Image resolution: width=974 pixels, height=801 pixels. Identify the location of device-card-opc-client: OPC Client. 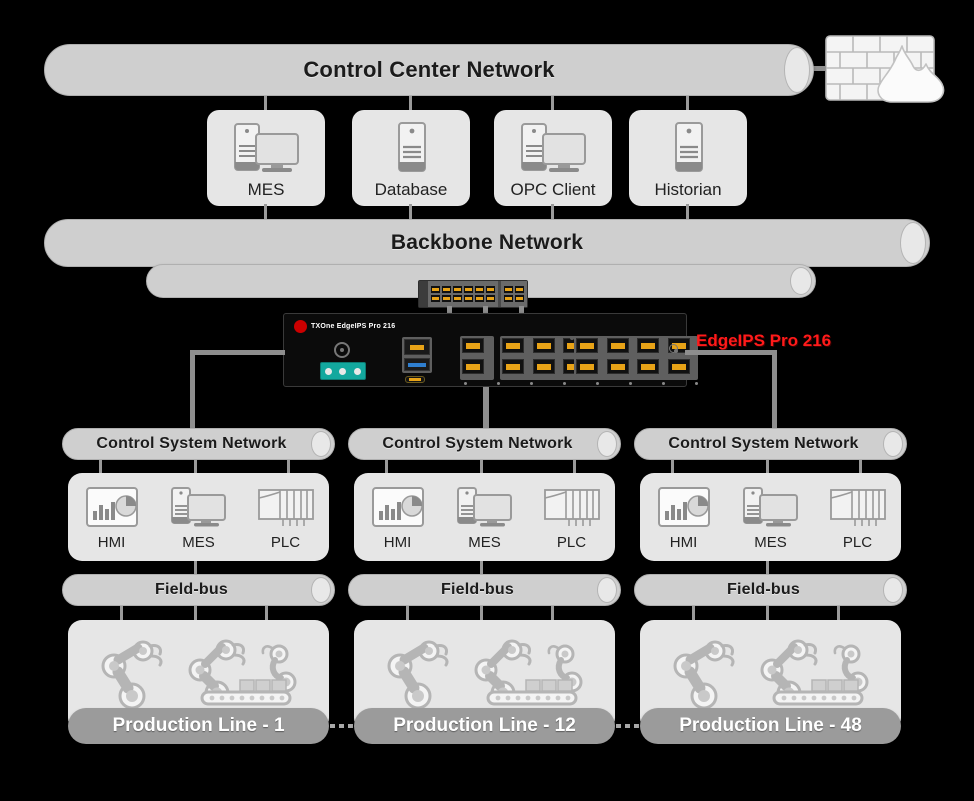
(553, 158).